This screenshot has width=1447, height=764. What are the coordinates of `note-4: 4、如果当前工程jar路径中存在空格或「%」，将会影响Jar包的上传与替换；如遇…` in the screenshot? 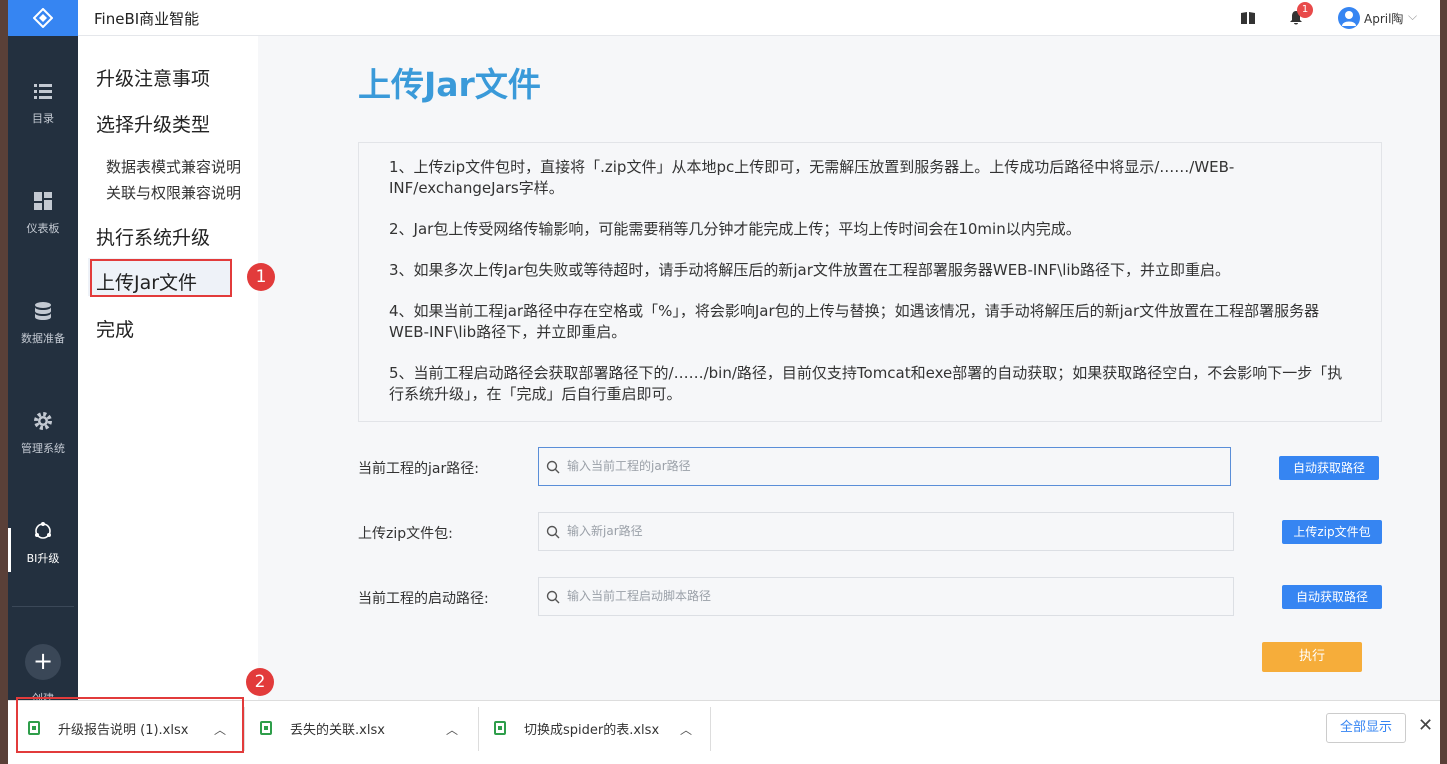 It's located at (854, 321).